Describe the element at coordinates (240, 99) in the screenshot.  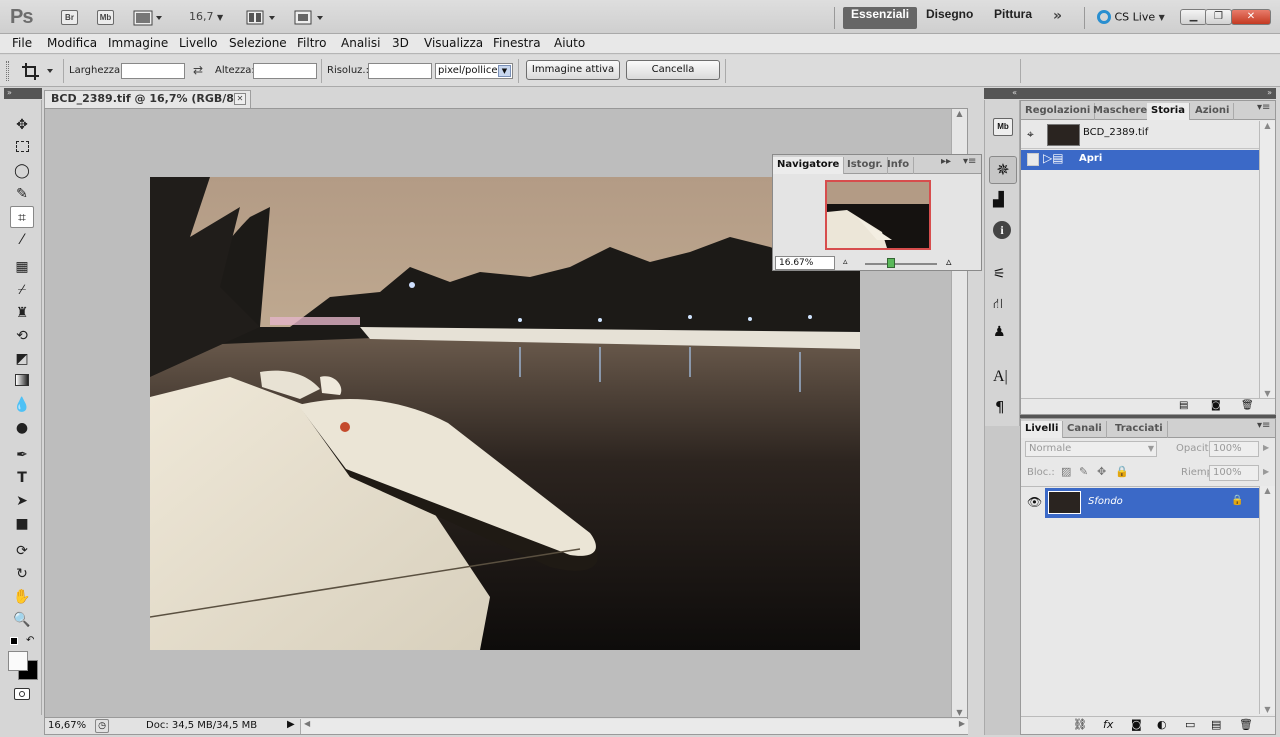
I see `close-document-icon: ✕` at that location.